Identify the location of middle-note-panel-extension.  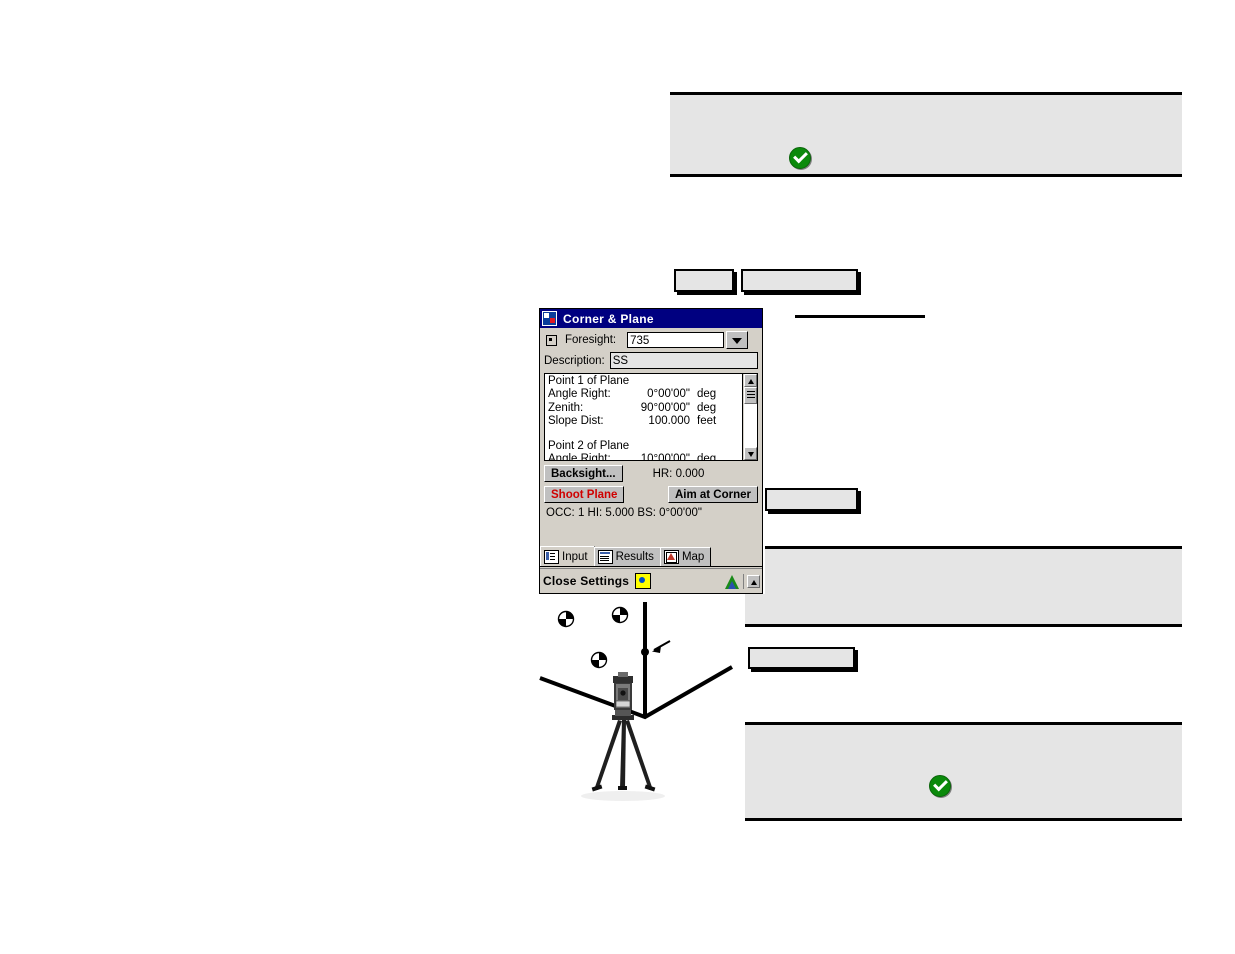
(963, 609).